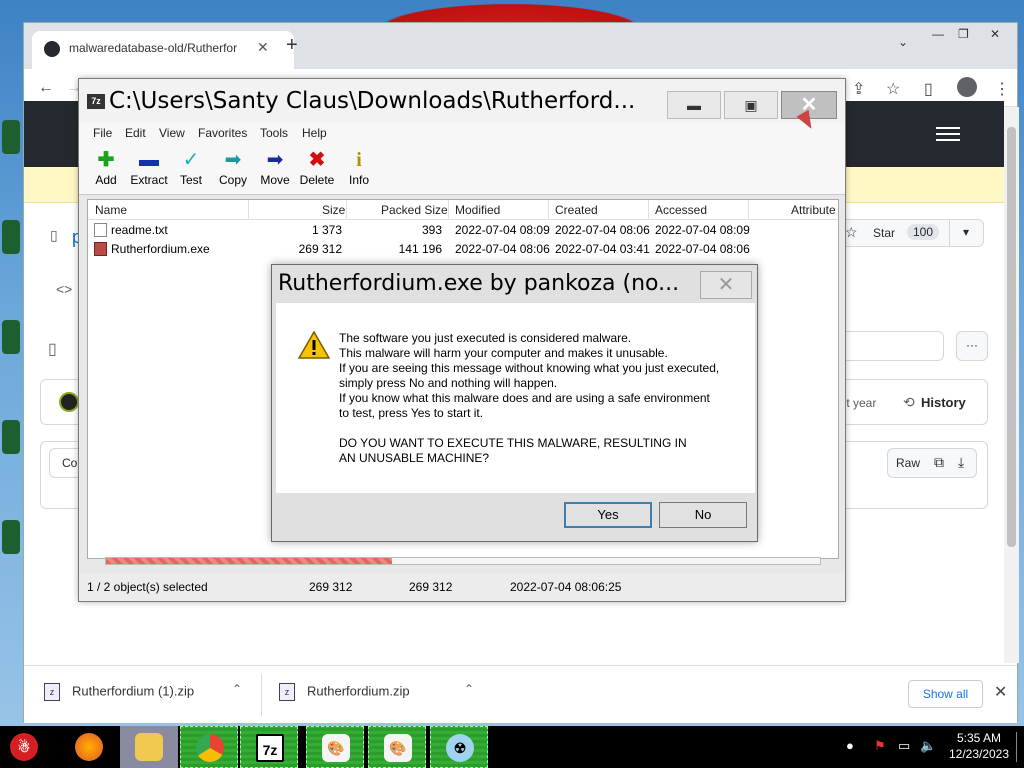 Image resolution: width=1024 pixels, height=768 pixels. I want to click on download-item-1: z Rutherfordium (1).zip, so click(119, 692).